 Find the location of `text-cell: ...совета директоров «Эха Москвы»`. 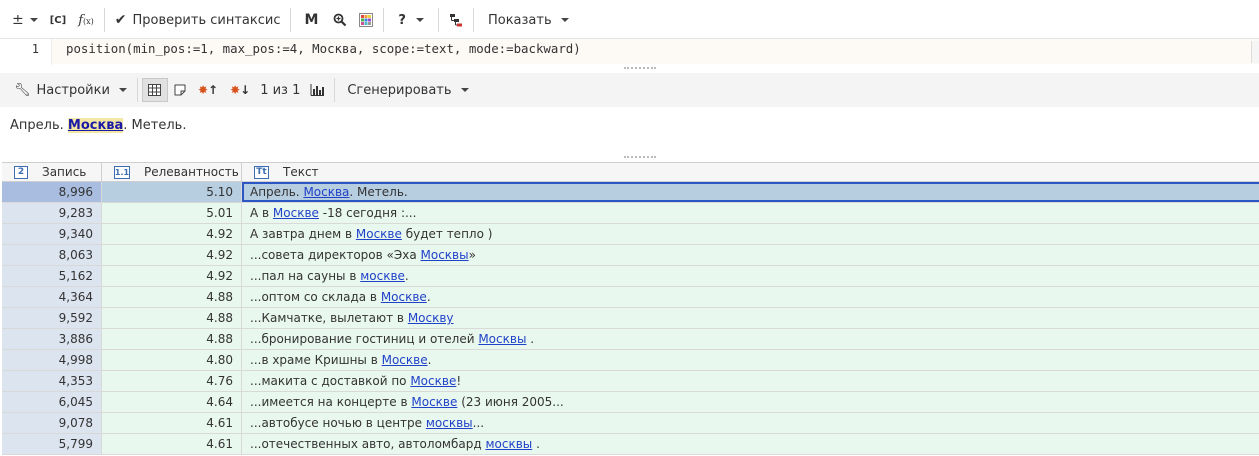

text-cell: ...совета директоров «Эха Москвы» is located at coordinates (750, 255).